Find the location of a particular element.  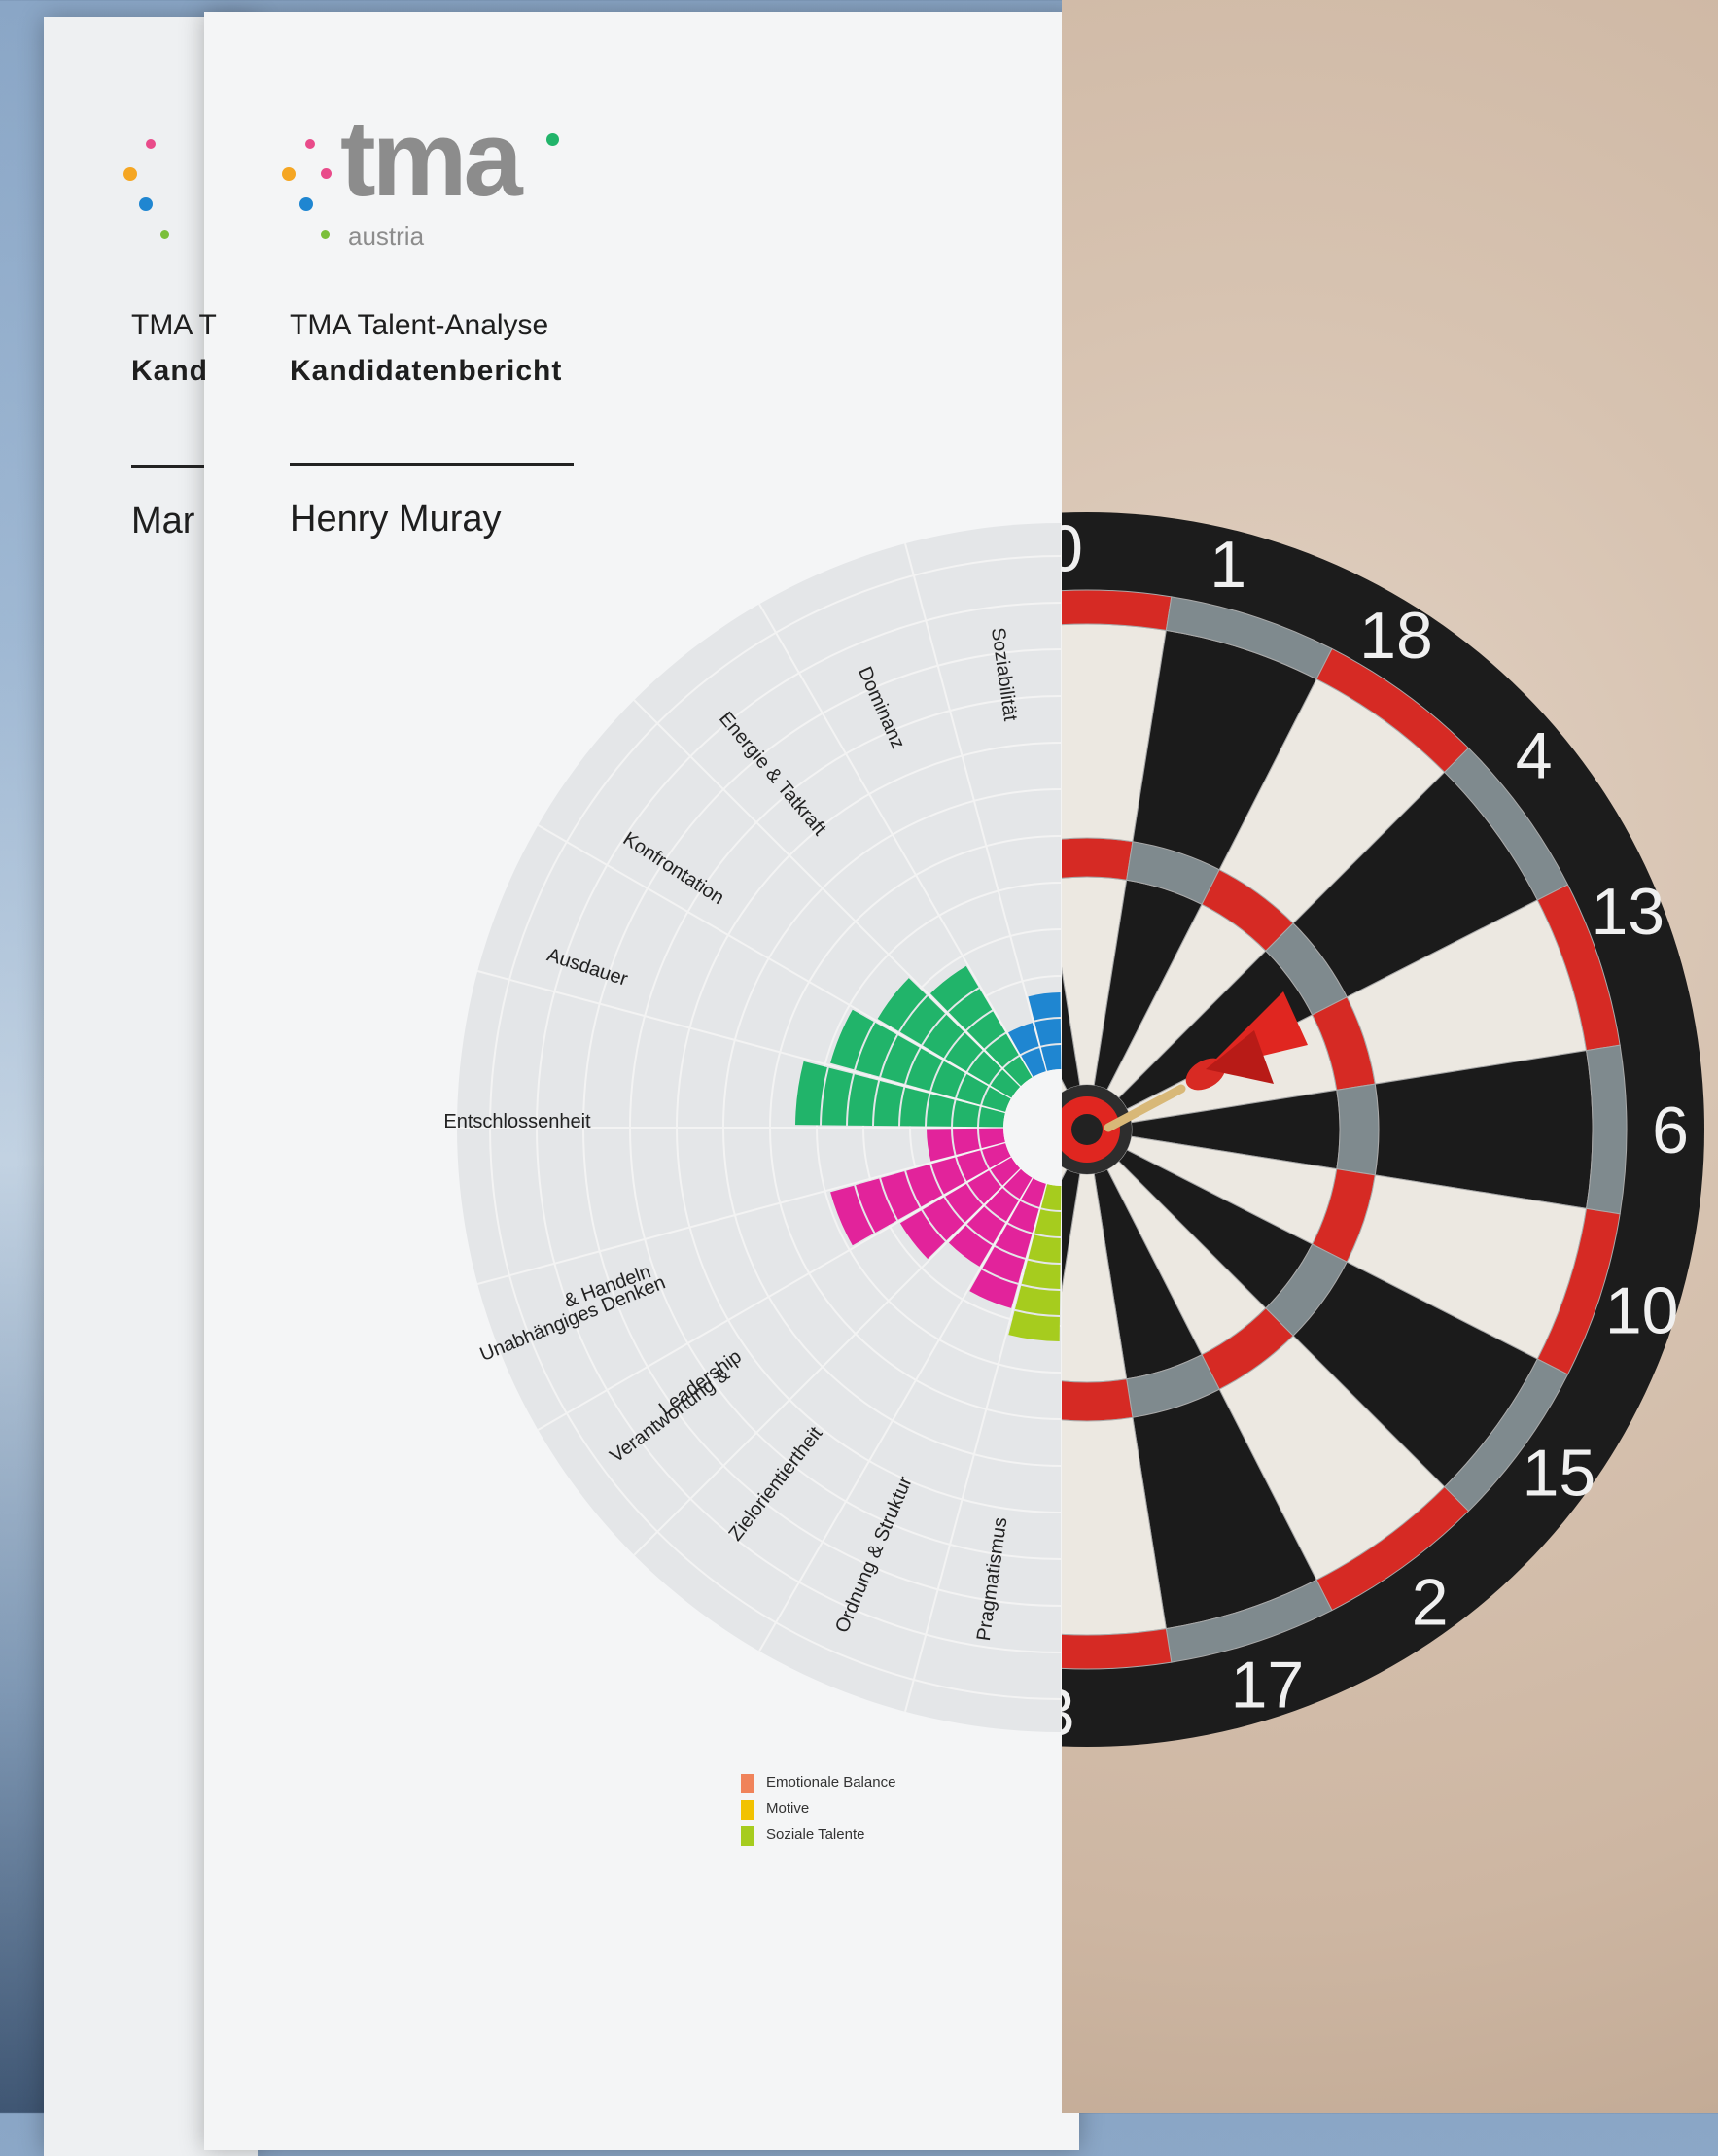

legend-label-social: Soziale Talente is located at coordinates (815, 1834).